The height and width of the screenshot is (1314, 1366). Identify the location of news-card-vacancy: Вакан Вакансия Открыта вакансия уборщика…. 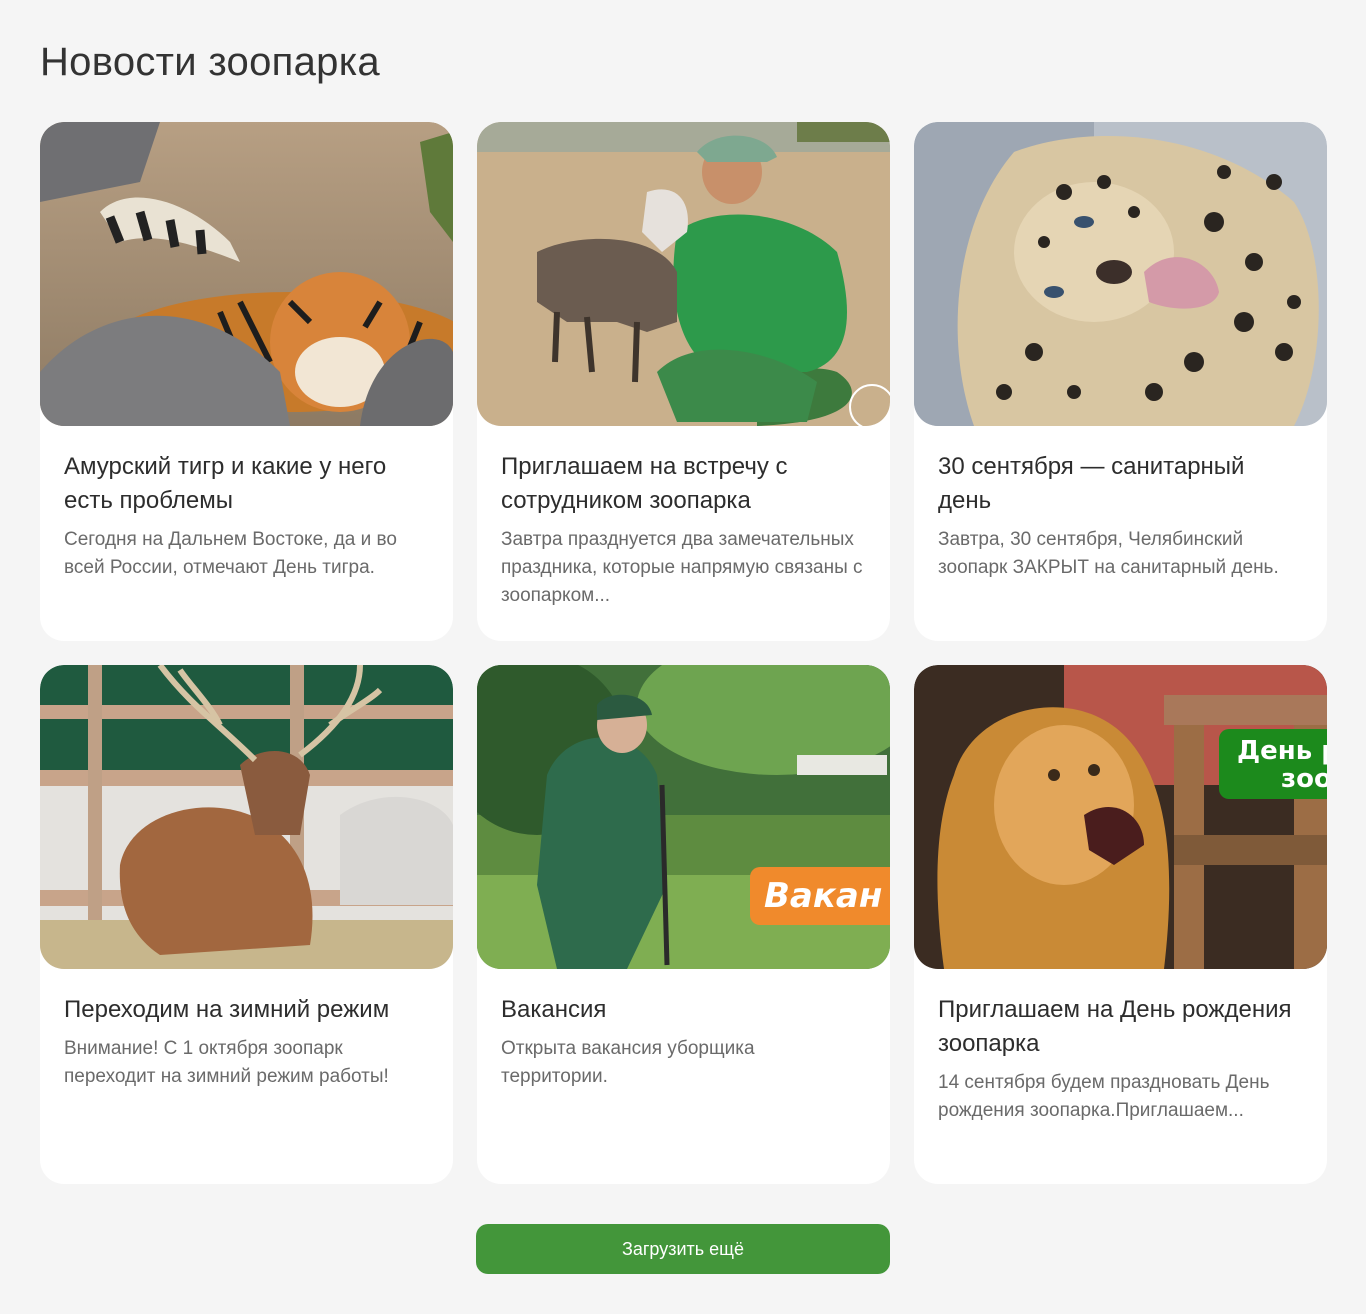
(683, 924).